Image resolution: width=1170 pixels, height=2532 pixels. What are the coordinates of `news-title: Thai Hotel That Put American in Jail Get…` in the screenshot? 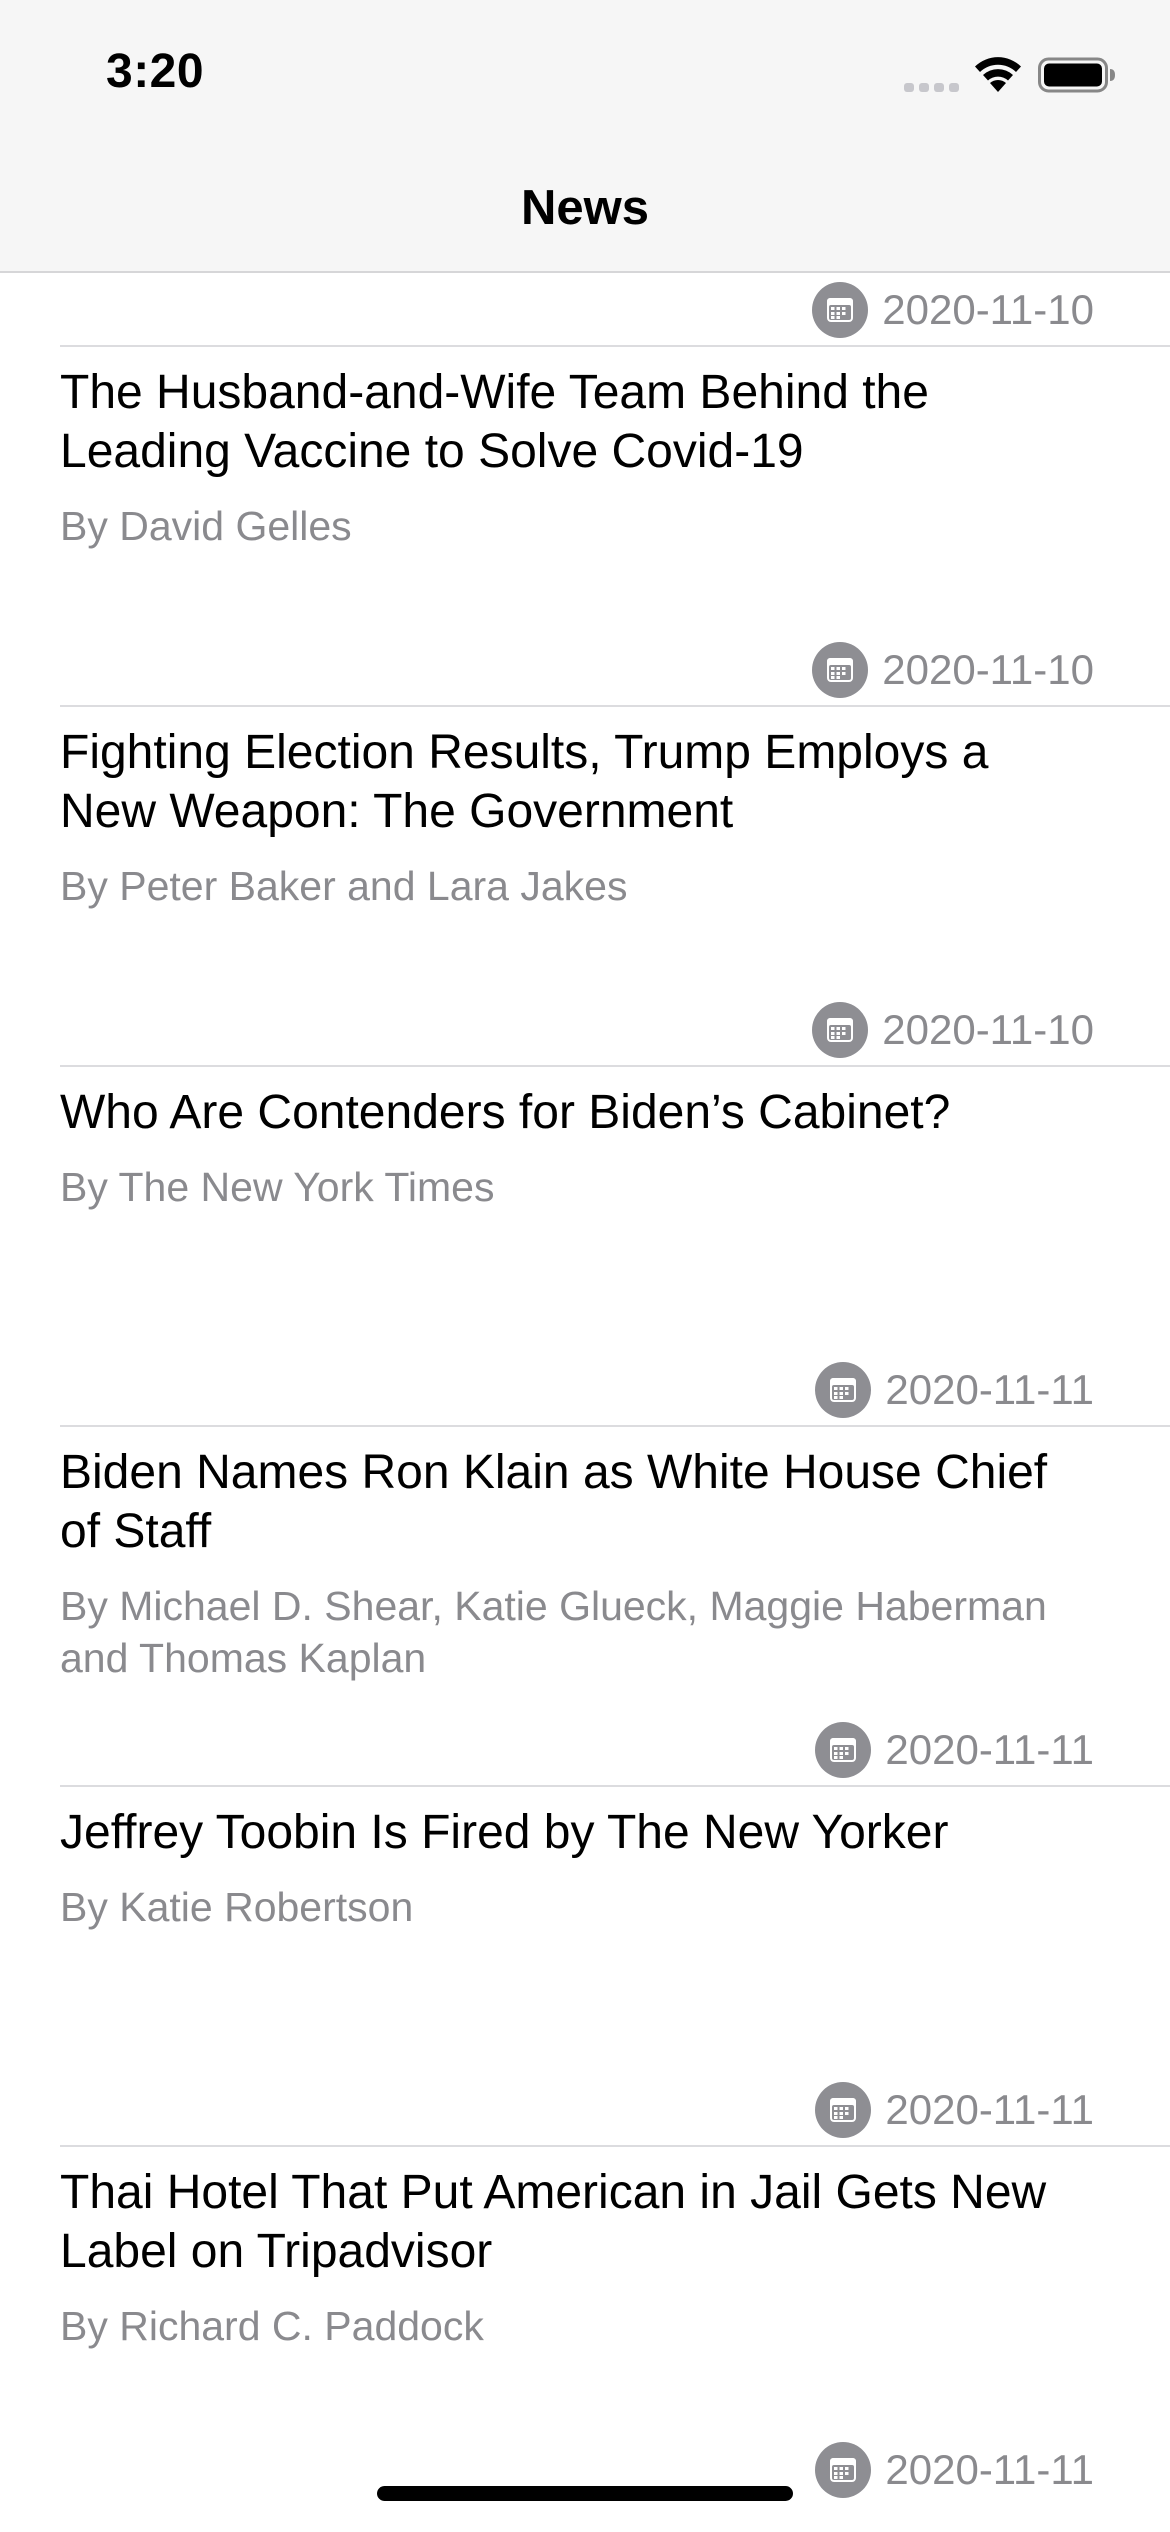 It's located at (553, 2222).